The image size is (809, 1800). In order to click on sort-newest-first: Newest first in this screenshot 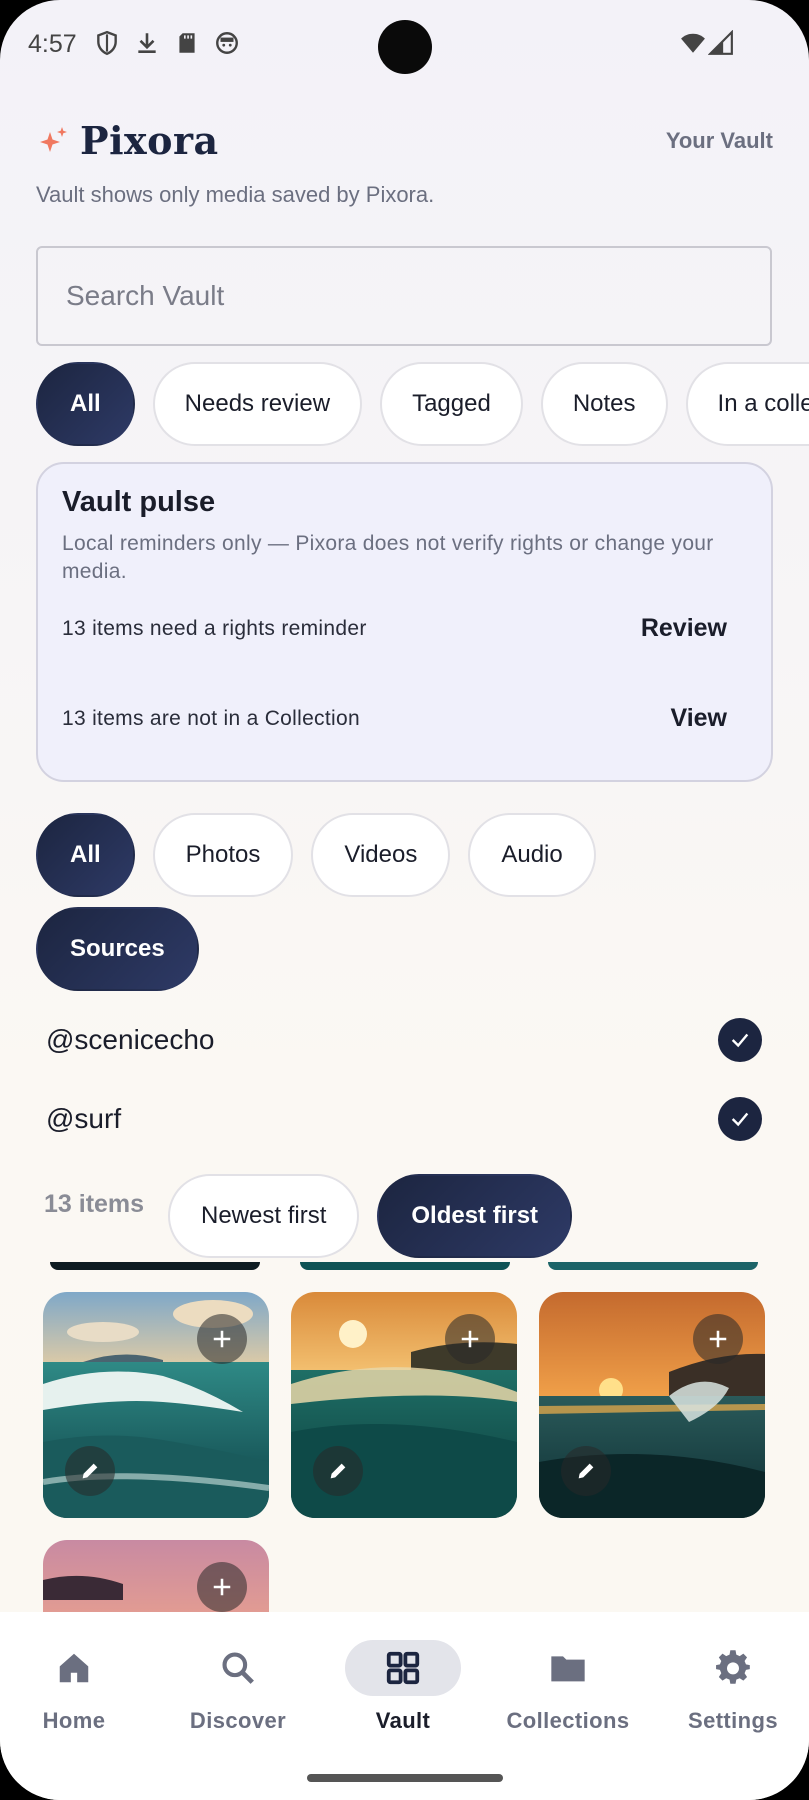, I will do `click(264, 1216)`.